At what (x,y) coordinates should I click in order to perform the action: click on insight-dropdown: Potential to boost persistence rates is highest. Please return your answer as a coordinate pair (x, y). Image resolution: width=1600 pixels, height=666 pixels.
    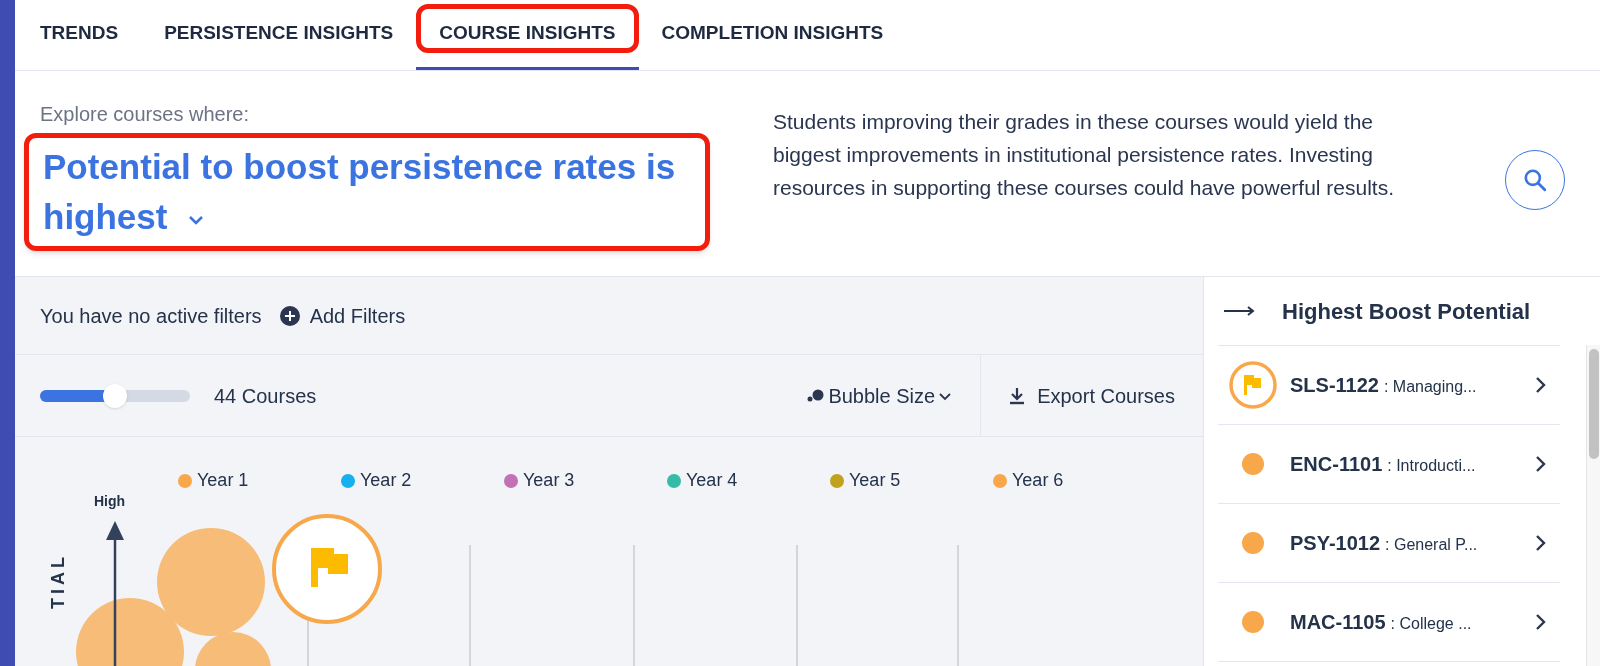
    Looking at the image, I should click on (367, 192).